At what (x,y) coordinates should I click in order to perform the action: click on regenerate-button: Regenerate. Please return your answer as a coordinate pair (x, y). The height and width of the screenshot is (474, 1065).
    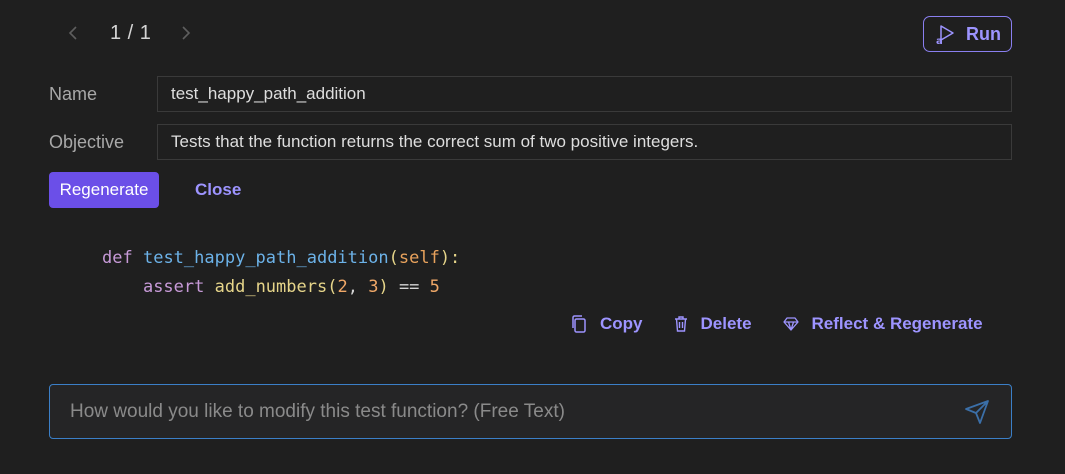
    Looking at the image, I should click on (104, 190).